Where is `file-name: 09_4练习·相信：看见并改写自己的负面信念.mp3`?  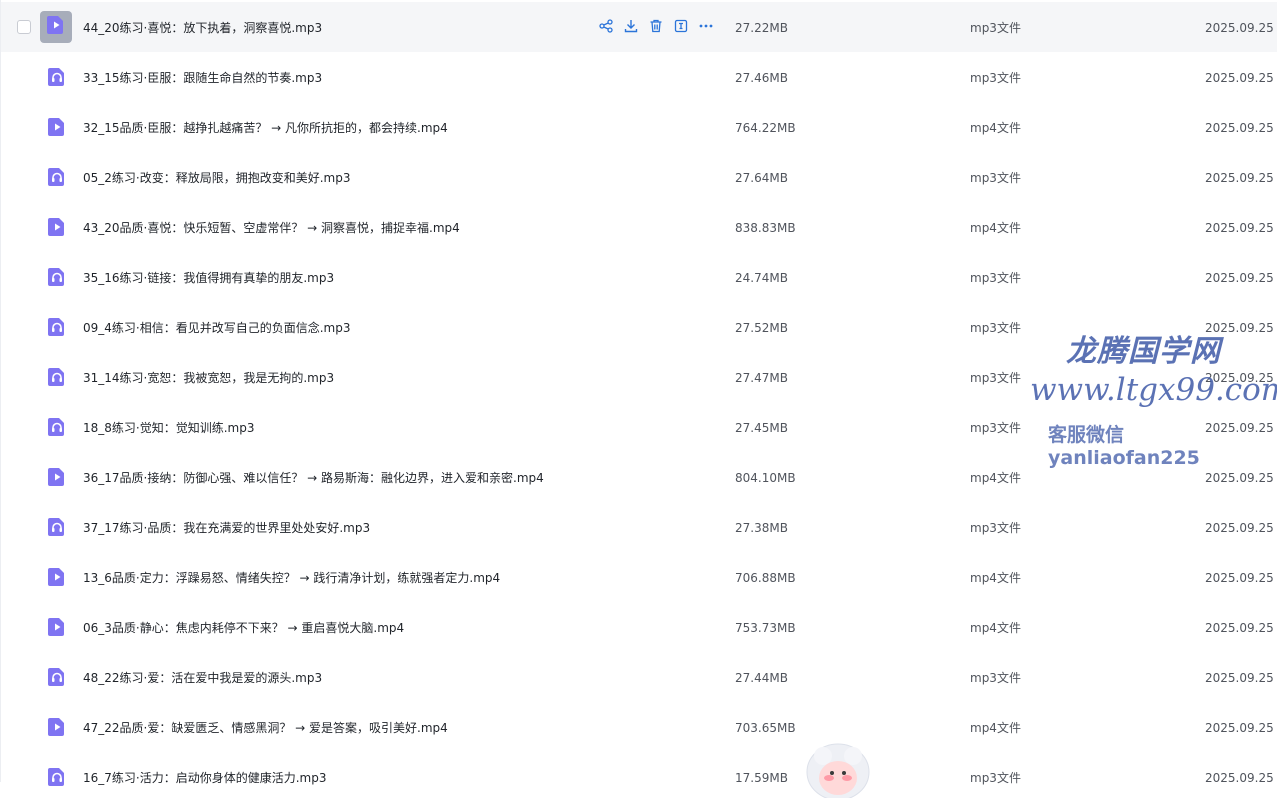
file-name: 09_4练习·相信：看见并改写自己的负面信念.mp3 is located at coordinates (216, 327).